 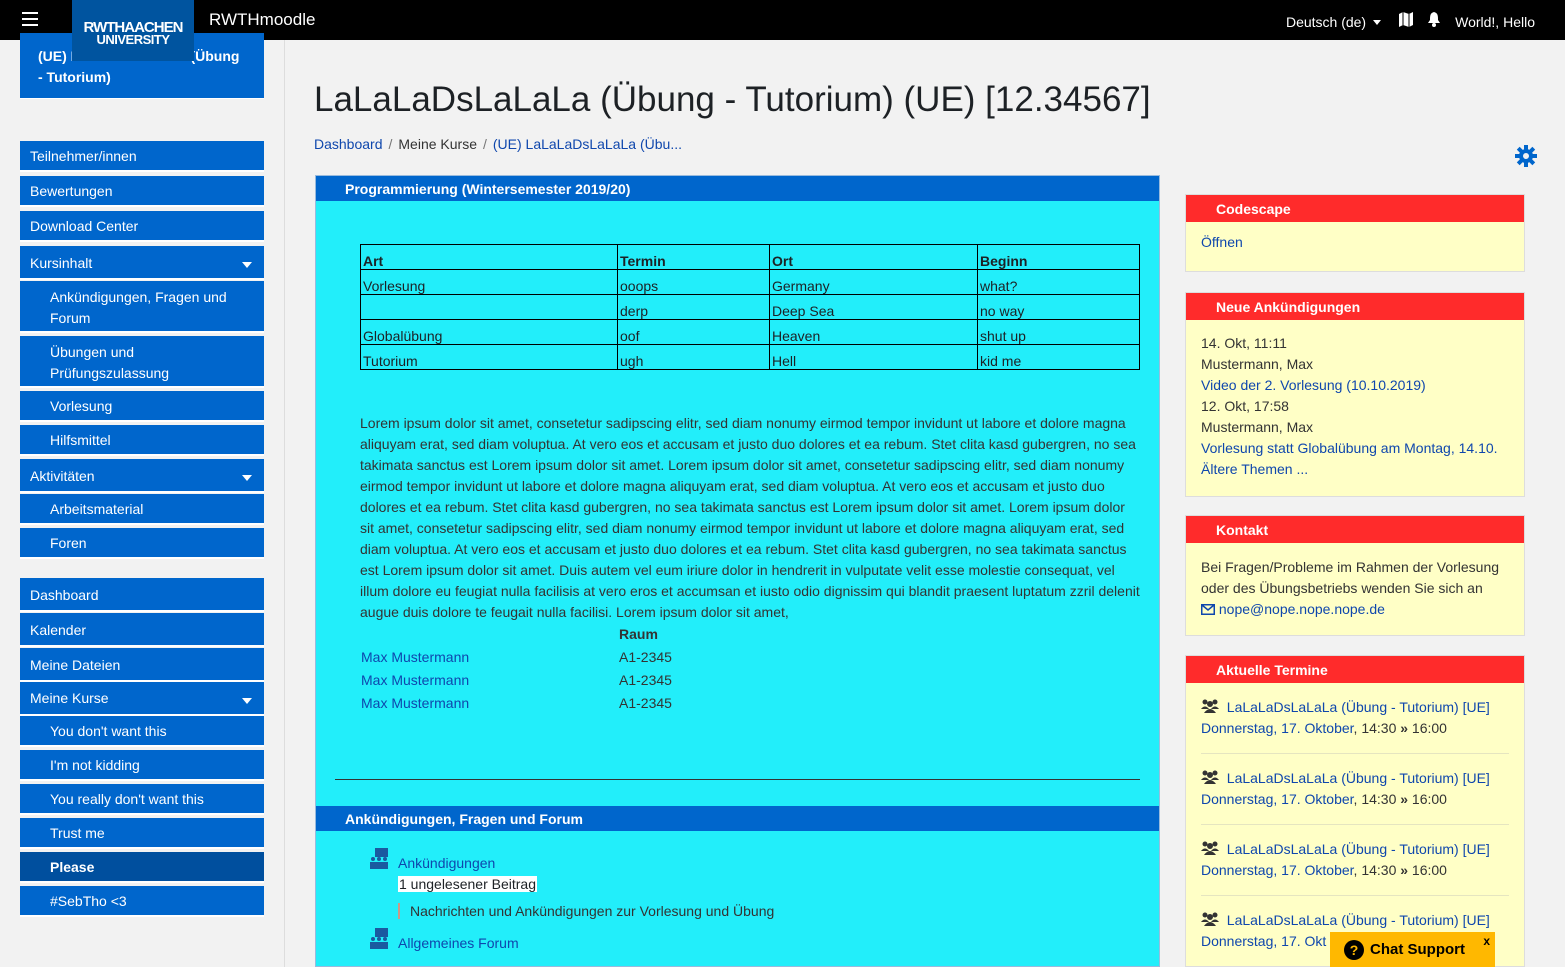 What do you see at coordinates (1222, 242) in the screenshot?
I see `codescape-open-link: Öffnen` at bounding box center [1222, 242].